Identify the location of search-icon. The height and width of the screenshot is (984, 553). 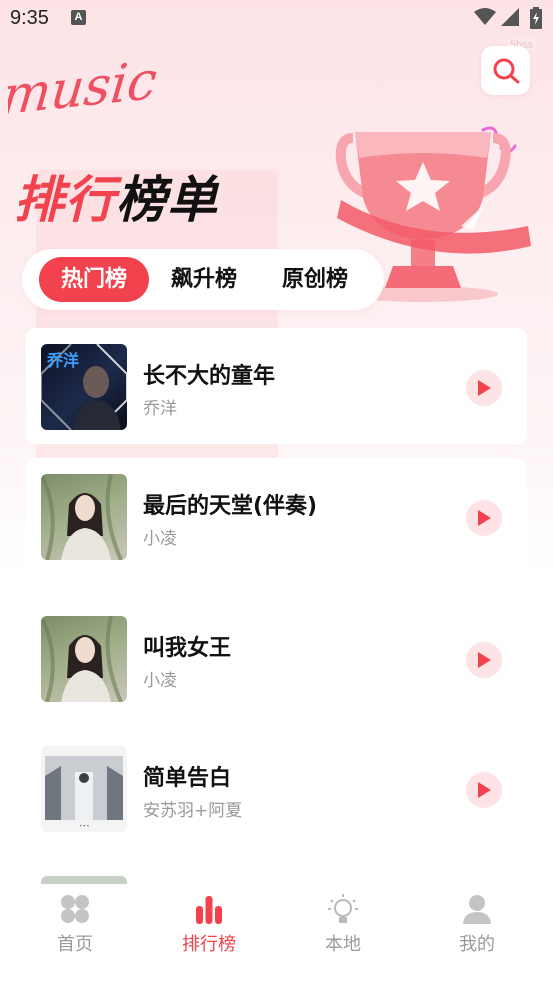
(506, 70).